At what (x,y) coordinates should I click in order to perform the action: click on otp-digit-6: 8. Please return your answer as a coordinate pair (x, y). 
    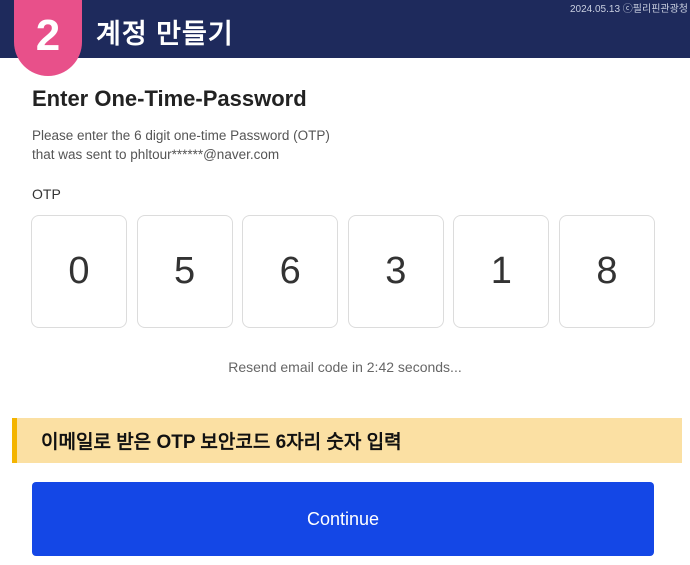
    Looking at the image, I should click on (606, 271).